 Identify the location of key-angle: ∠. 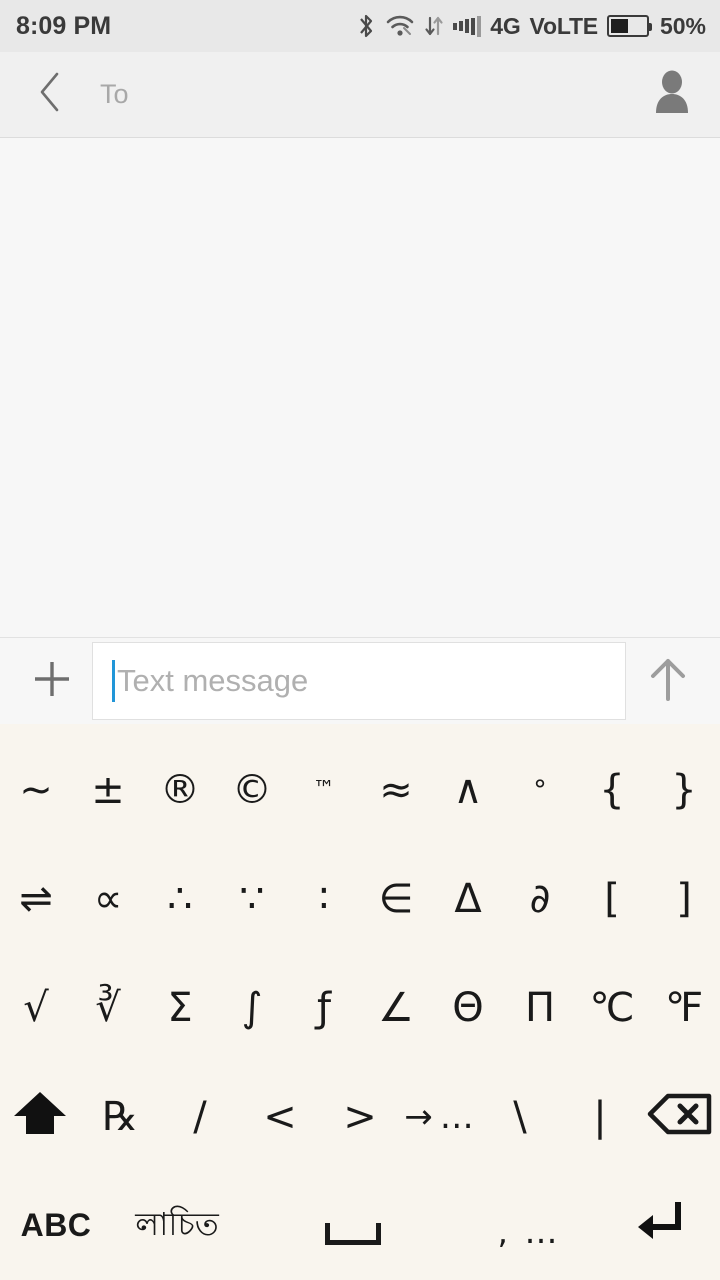
(396, 1008).